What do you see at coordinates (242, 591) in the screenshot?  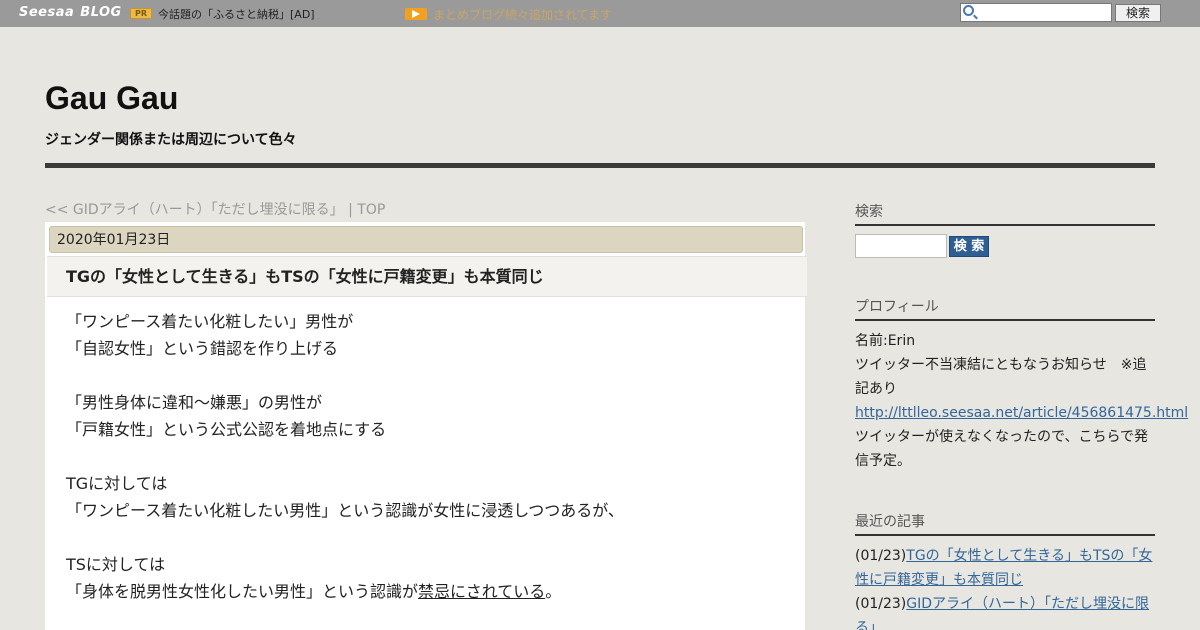 I see `body-text-segment: 「身体を脱男性女性化したい男性」という認識が` at bounding box center [242, 591].